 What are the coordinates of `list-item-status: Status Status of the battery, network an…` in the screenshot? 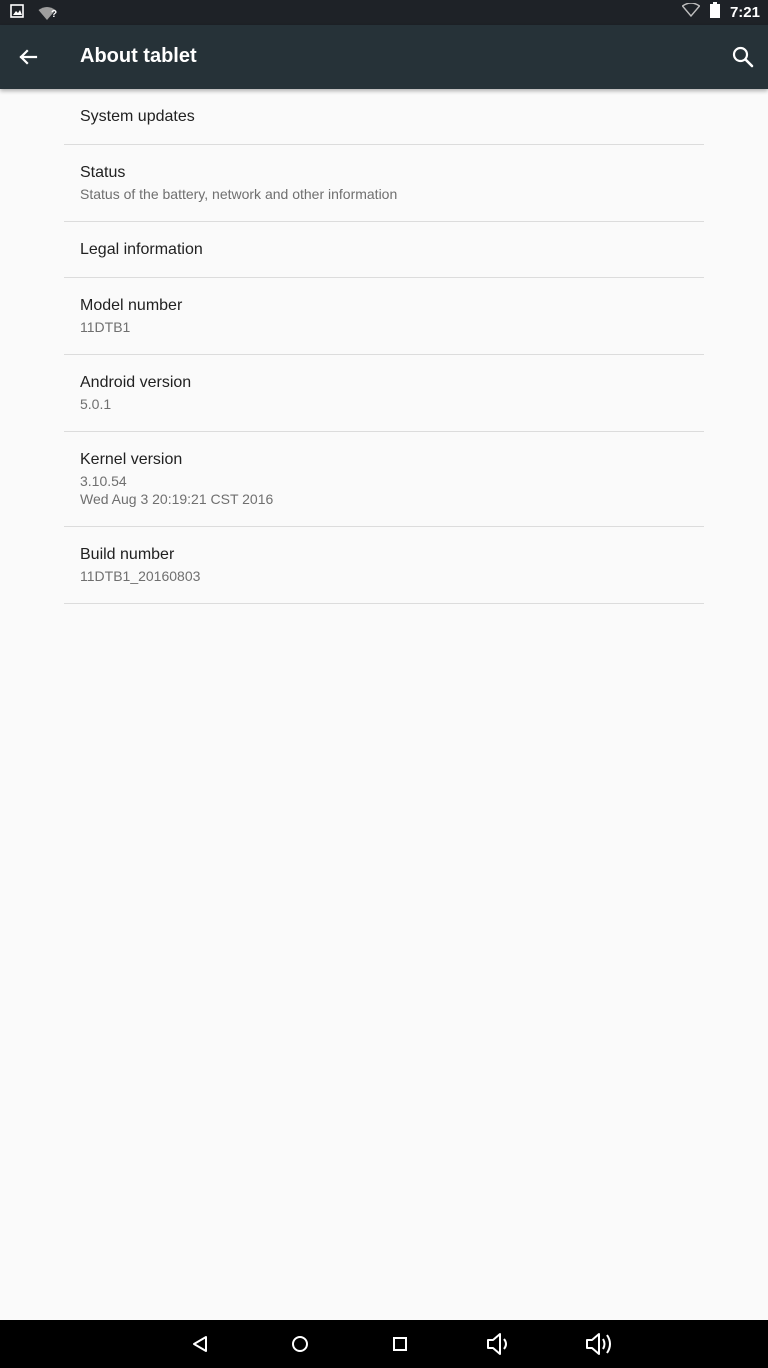 It's located at (384, 183).